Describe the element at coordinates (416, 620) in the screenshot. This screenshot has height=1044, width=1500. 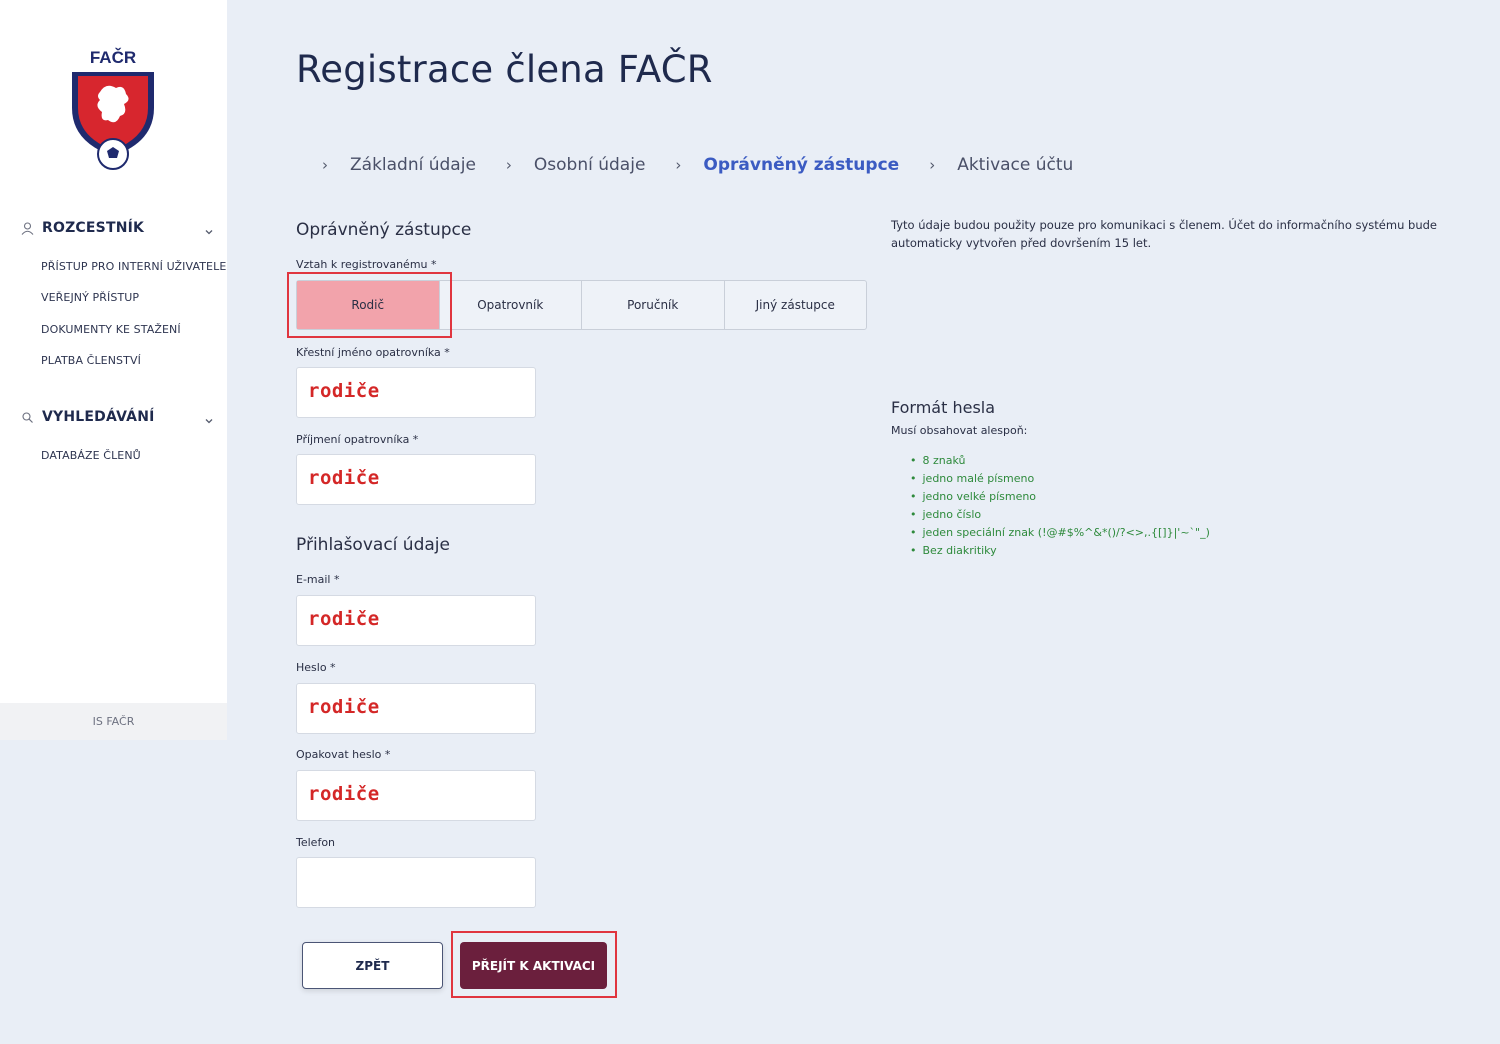
I see `email-input: rodiče` at that location.